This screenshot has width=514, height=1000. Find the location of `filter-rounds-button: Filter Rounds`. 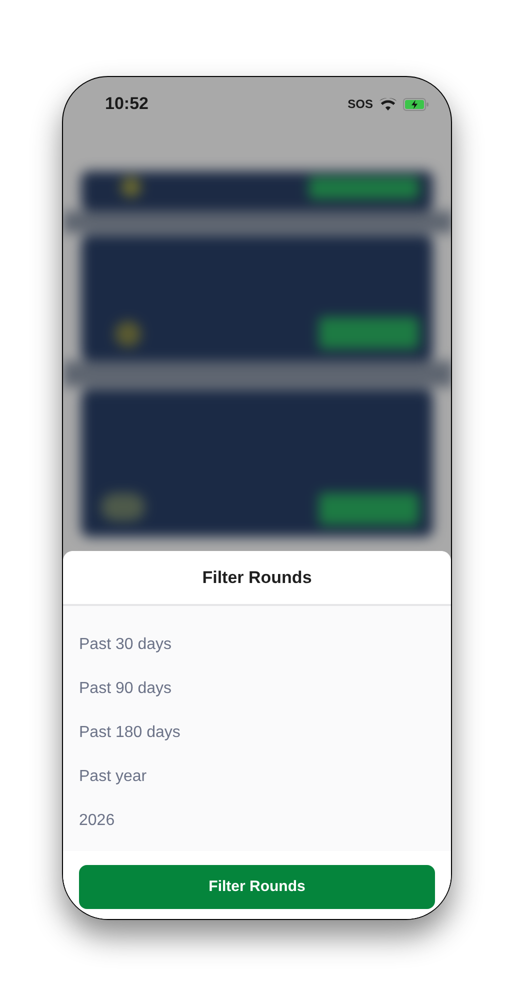

filter-rounds-button: Filter Rounds is located at coordinates (257, 887).